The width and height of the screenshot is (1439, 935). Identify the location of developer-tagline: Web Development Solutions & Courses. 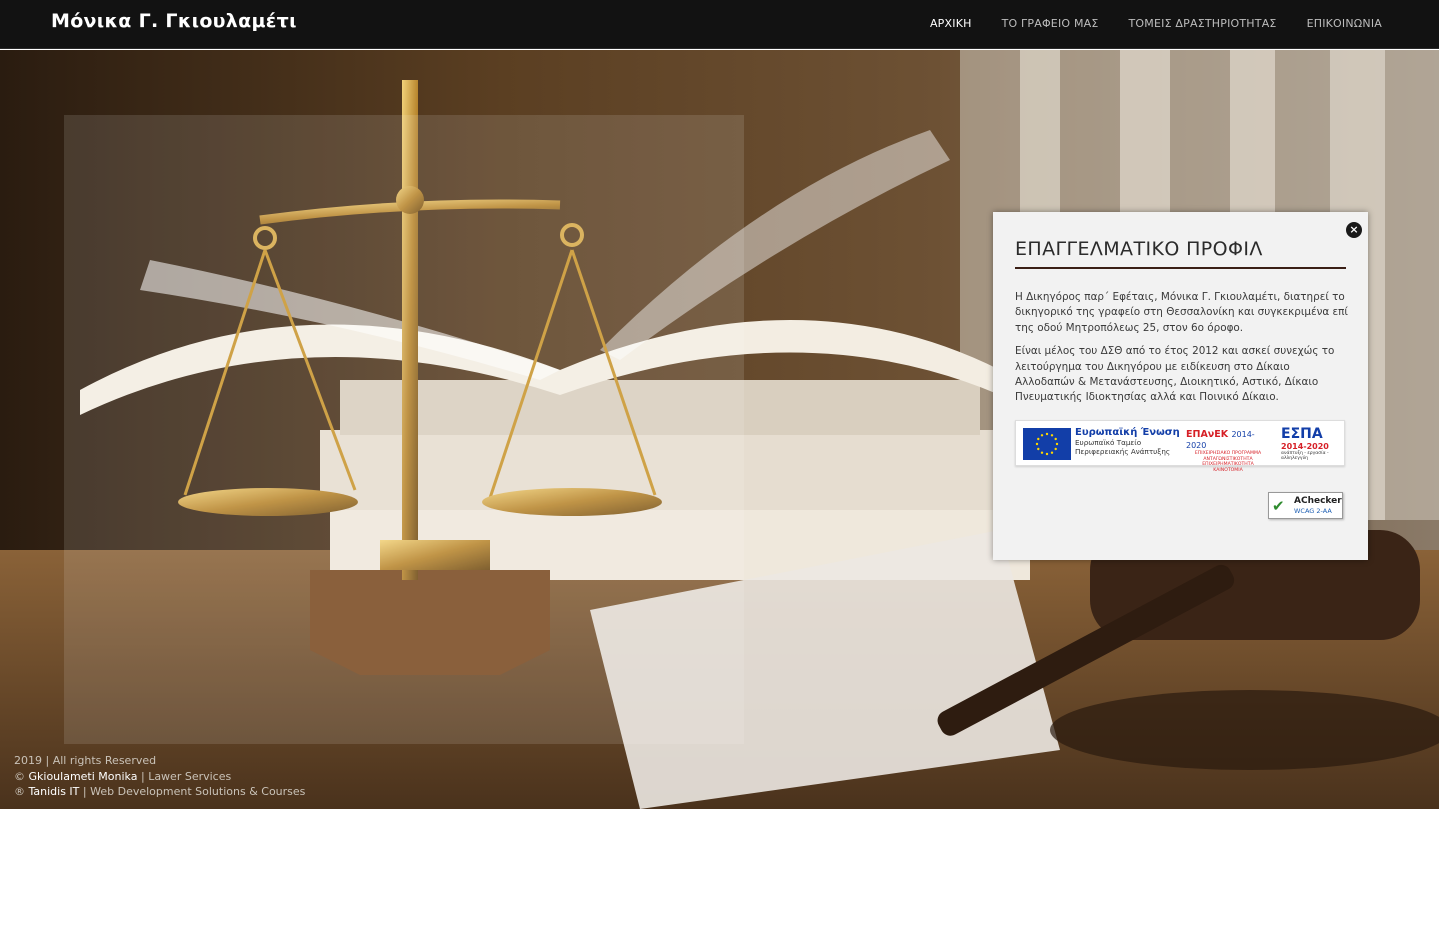
(197, 791).